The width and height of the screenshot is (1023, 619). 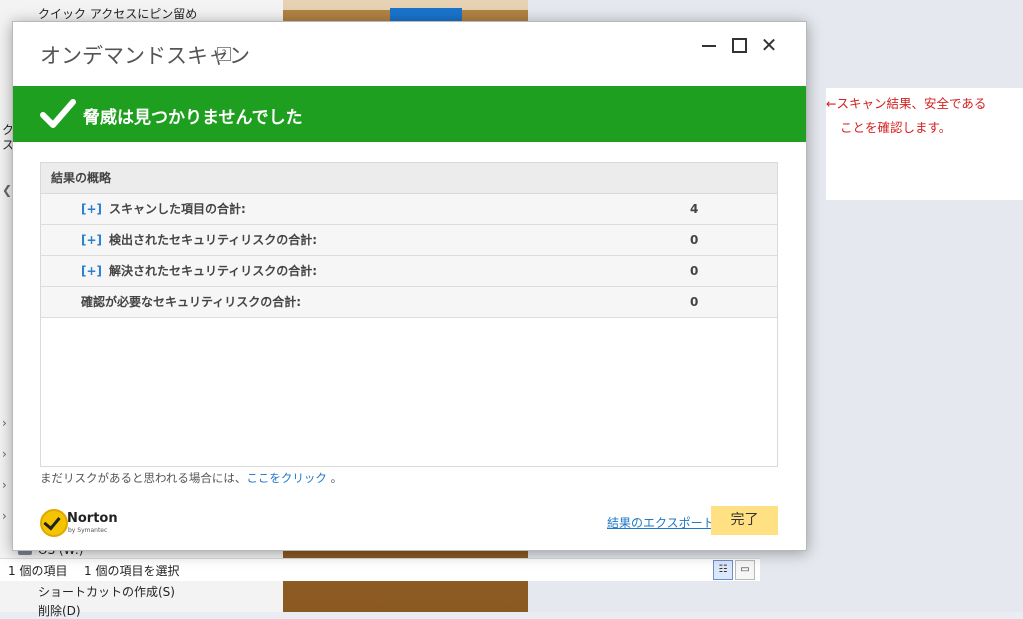 What do you see at coordinates (409, 240) in the screenshot?
I see `summary-row-detected: [+] 検出されたセキュリティリスクの合計: 0` at bounding box center [409, 240].